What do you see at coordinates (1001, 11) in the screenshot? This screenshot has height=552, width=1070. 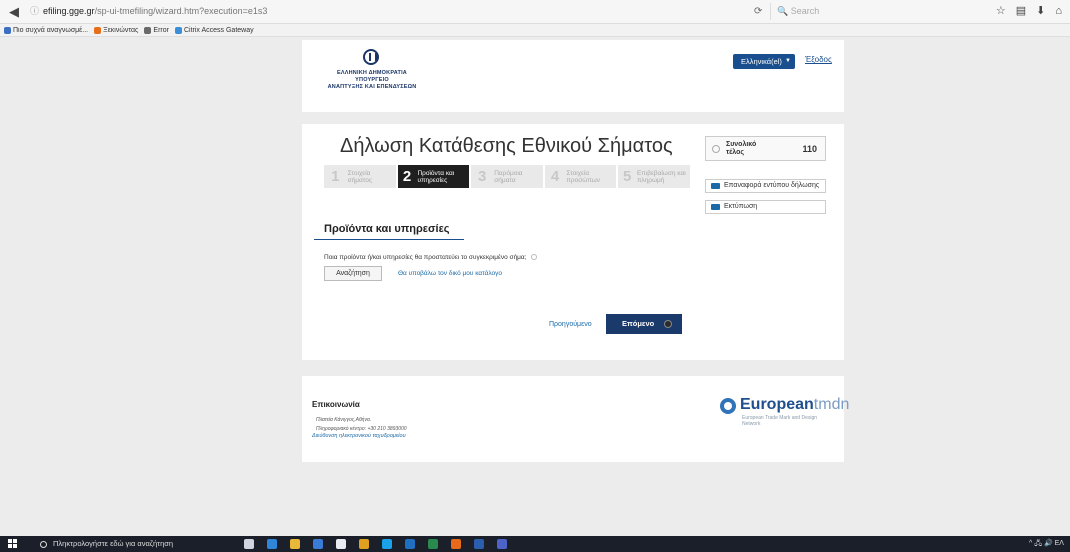 I see `bookmark-star-icon: ☆` at bounding box center [1001, 11].